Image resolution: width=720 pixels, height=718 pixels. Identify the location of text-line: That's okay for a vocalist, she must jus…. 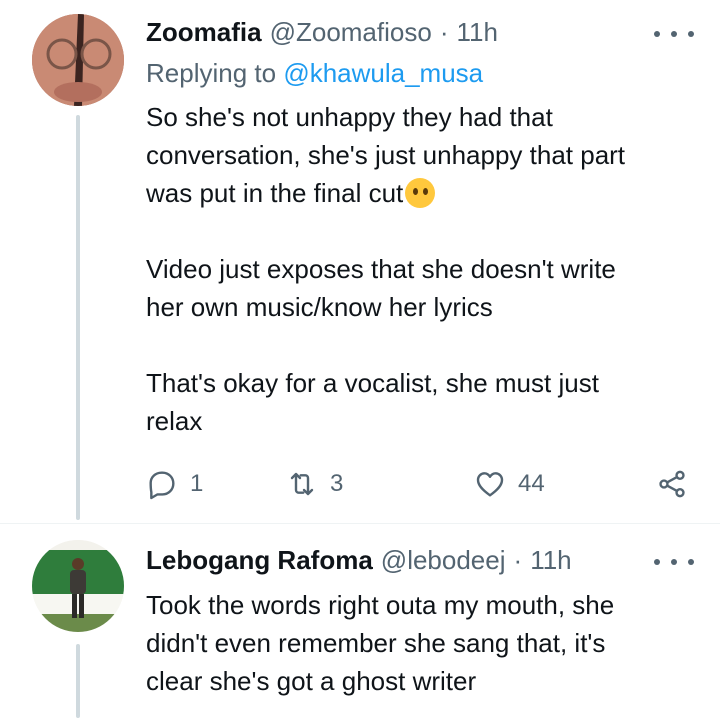
(372, 383).